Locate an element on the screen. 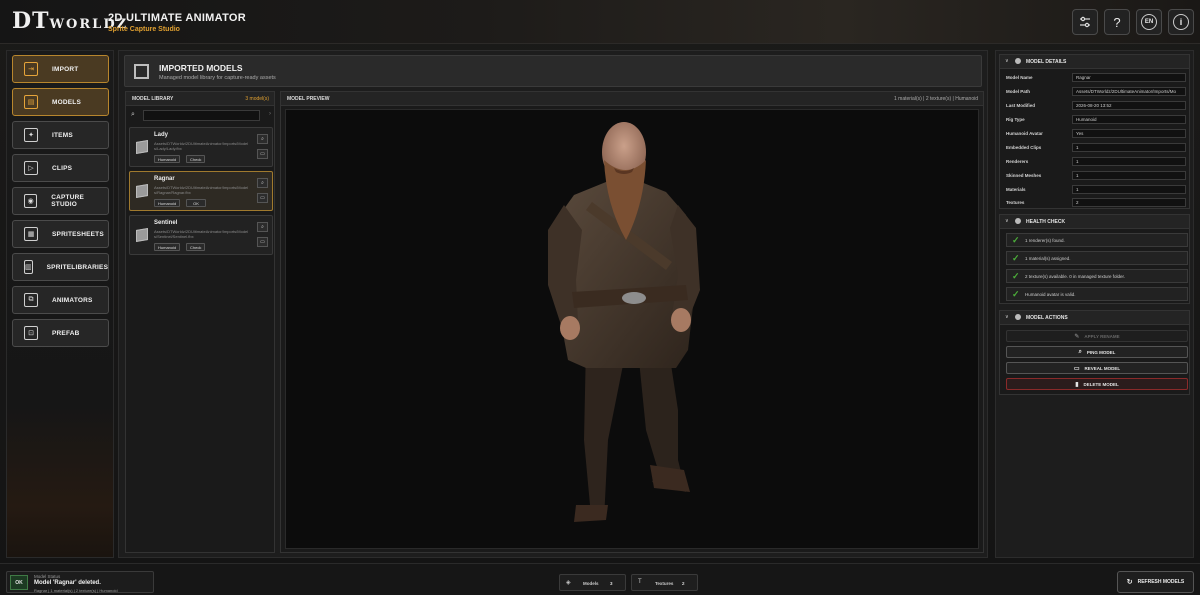 The height and width of the screenshot is (595, 1200). search-icon: ⌕ is located at coordinates (1080, 351).